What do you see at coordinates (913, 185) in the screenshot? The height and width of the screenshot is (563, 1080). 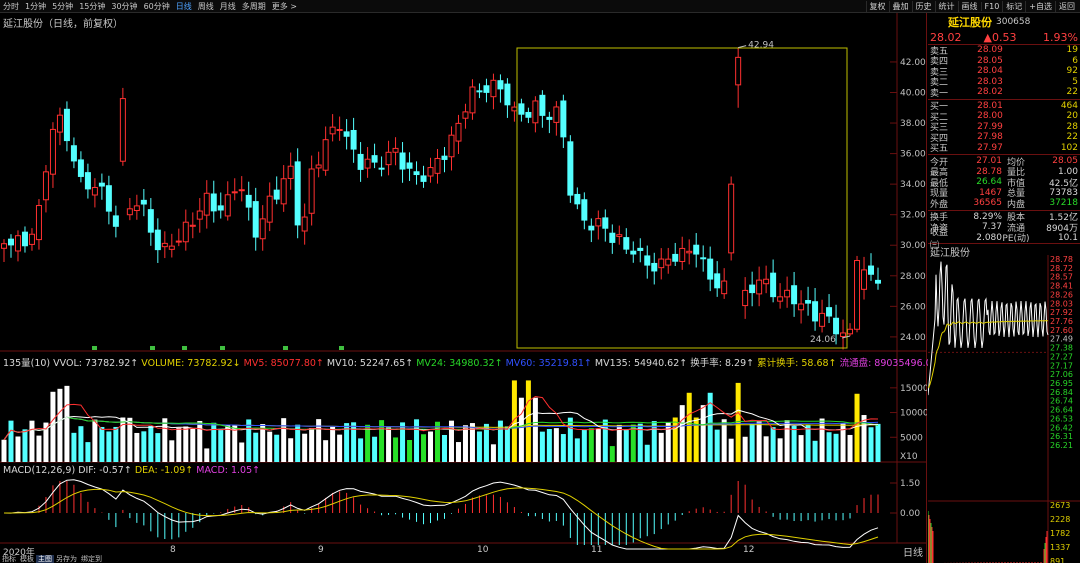 I see `price-tick-label: 34.00` at bounding box center [913, 185].